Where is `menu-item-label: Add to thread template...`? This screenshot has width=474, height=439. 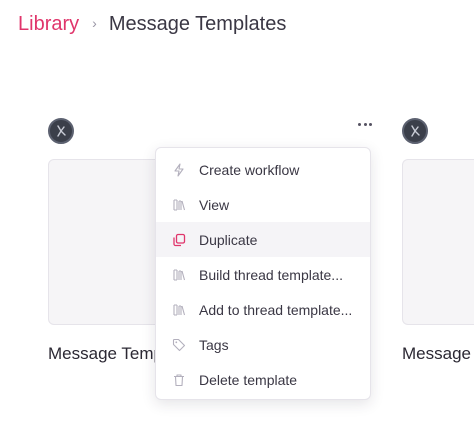
menu-item-label: Add to thread template... is located at coordinates (276, 309).